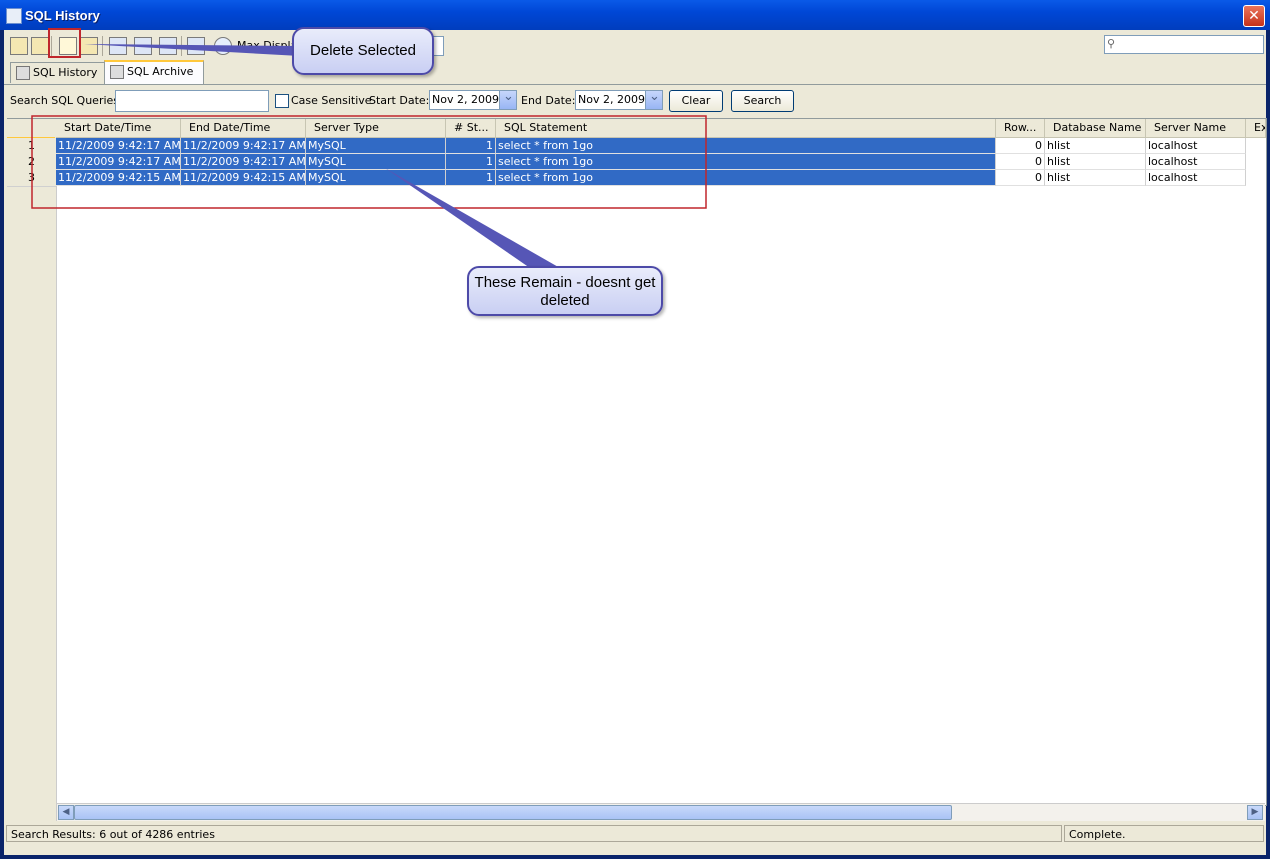 This screenshot has height=859, width=1270. What do you see at coordinates (369, 162) in the screenshot?
I see `rows-highlight` at bounding box center [369, 162].